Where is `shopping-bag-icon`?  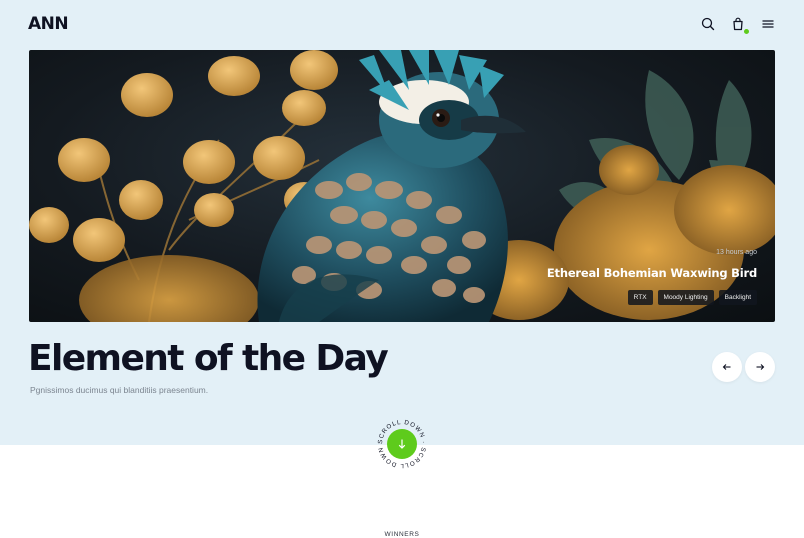
shopping-bag-icon is located at coordinates (740, 25).